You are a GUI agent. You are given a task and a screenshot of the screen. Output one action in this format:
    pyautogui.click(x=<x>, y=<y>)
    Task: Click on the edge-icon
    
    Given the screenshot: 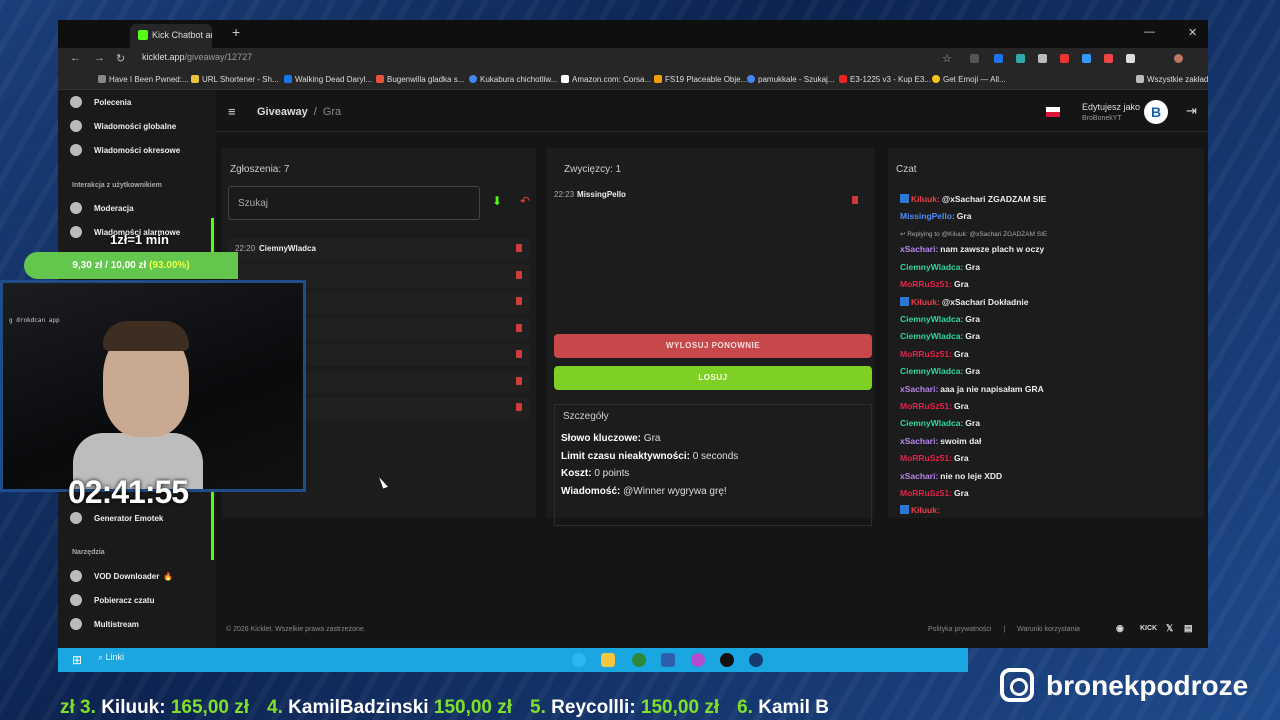 What is the action you would take?
    pyautogui.click(x=579, y=660)
    